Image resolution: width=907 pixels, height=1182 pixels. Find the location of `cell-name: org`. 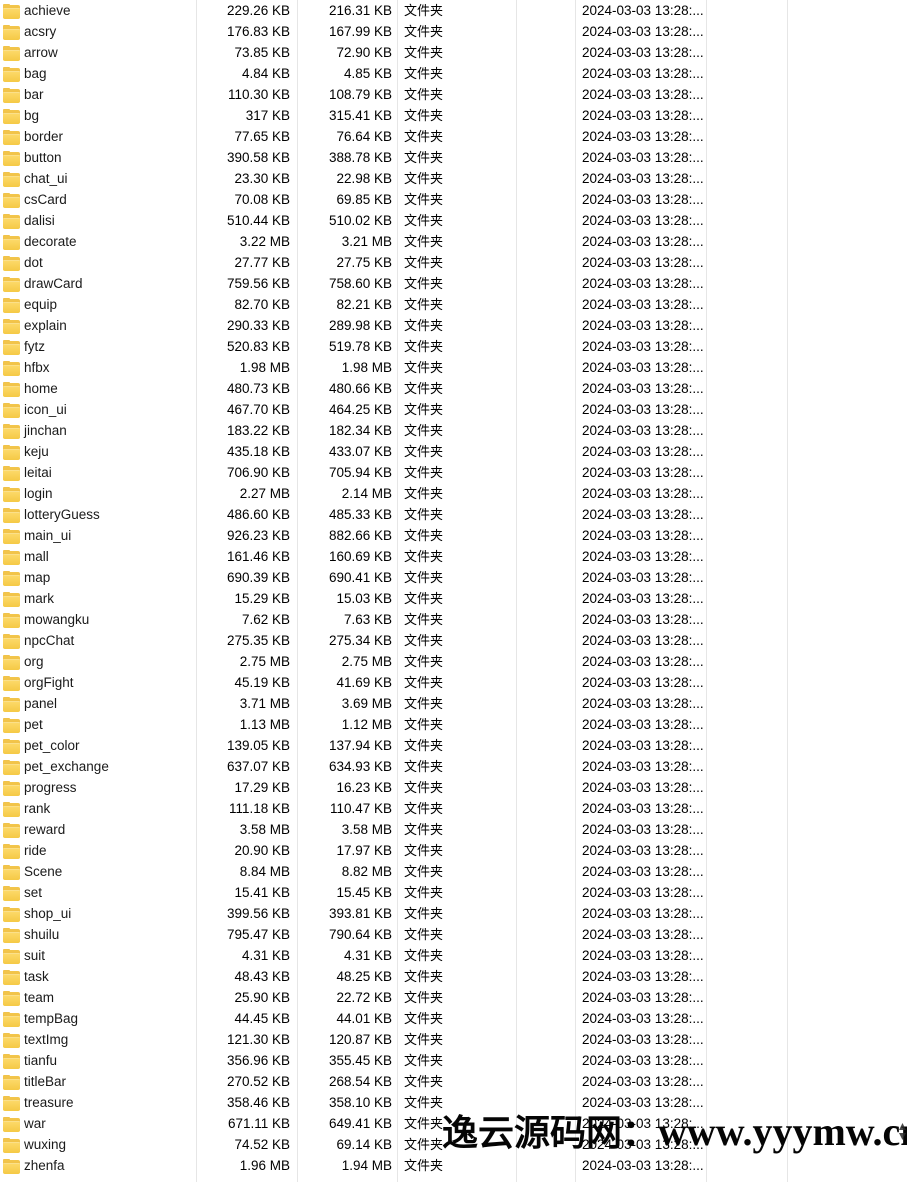

cell-name: org is located at coordinates (95, 661).